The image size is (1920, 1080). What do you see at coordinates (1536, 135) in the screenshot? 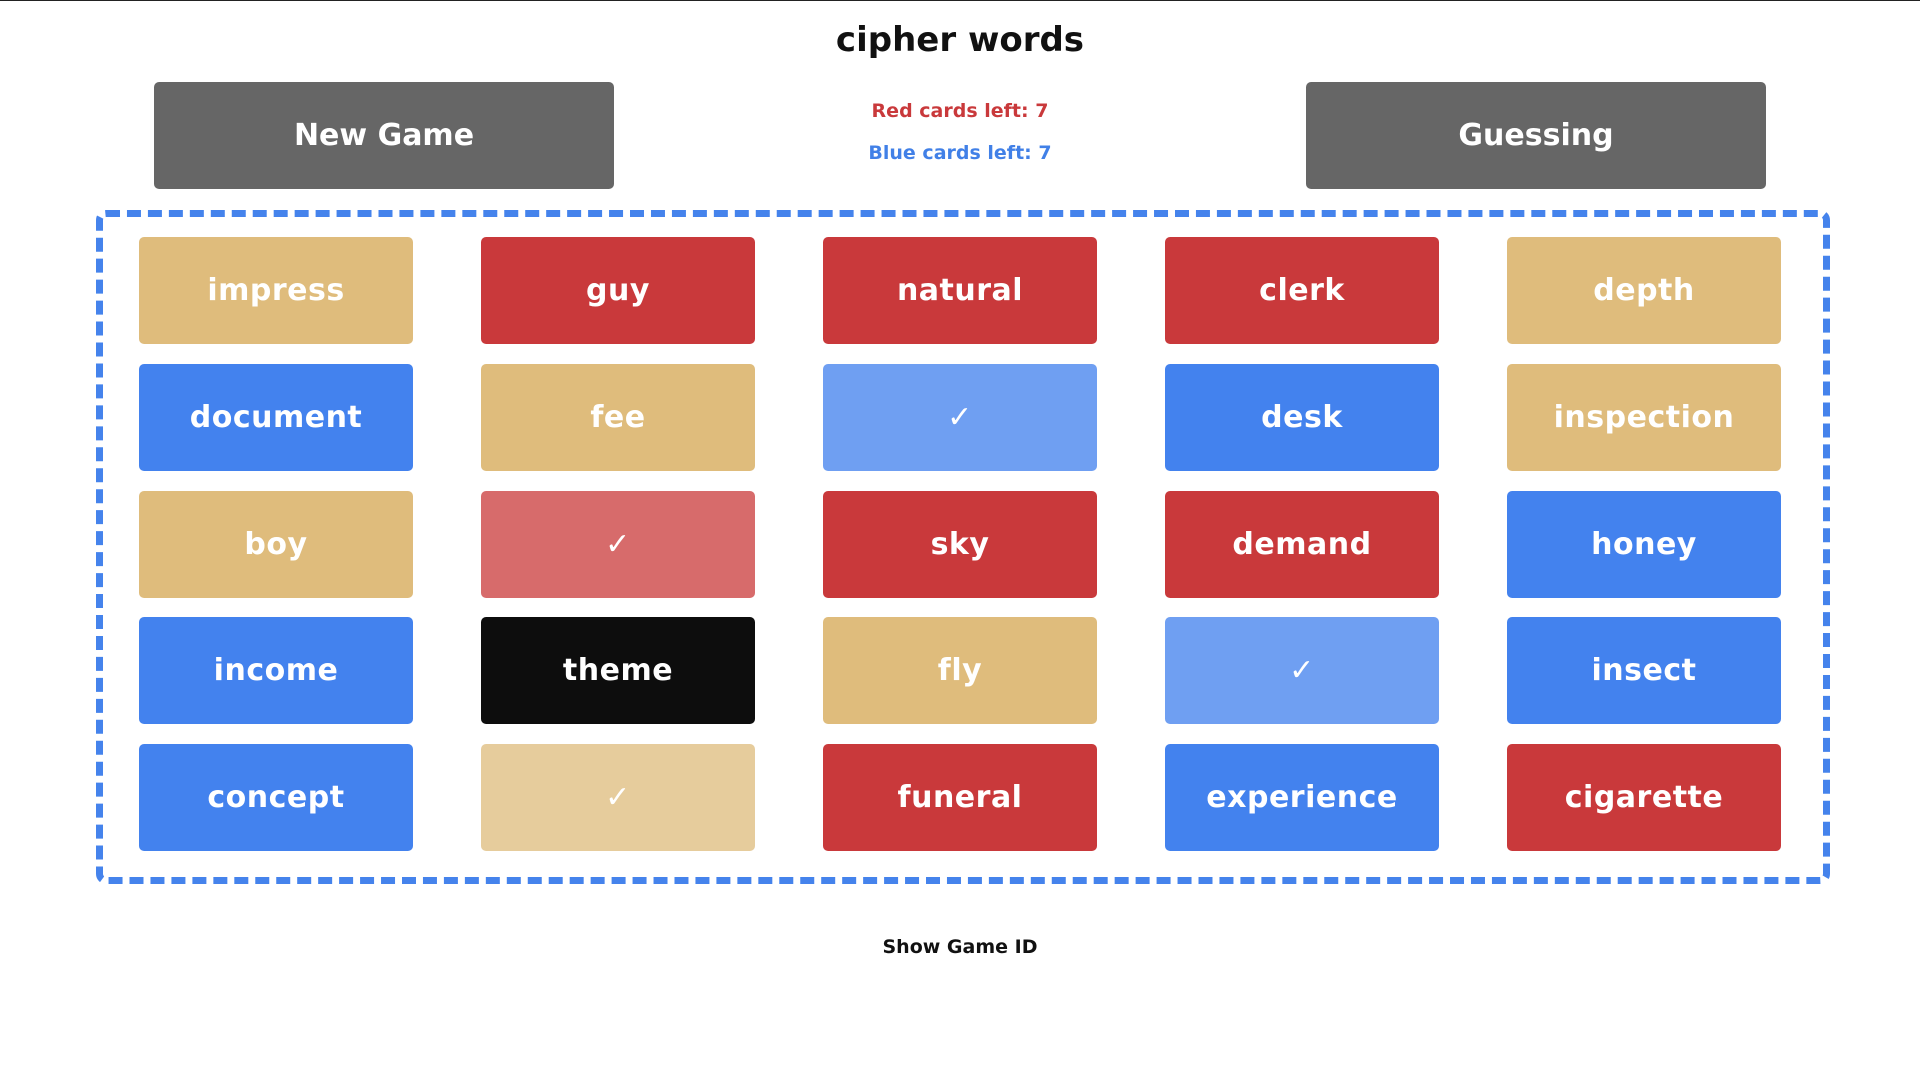
I see `mode-toggle-button: Guessing` at bounding box center [1536, 135].